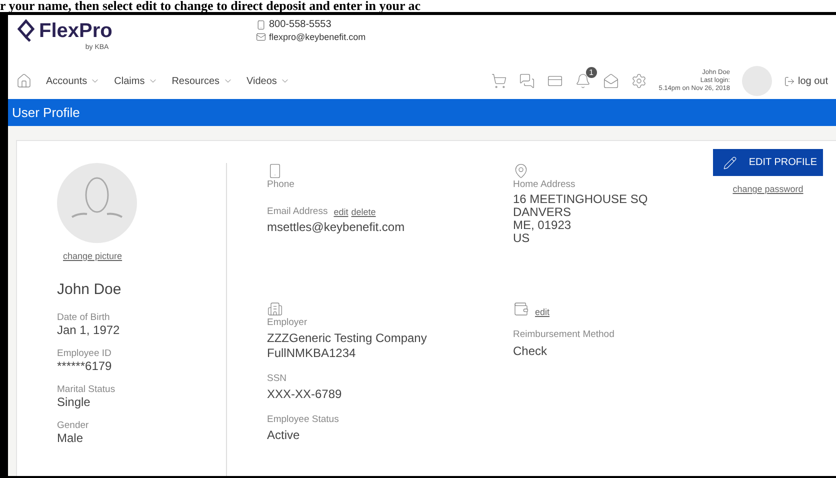 This screenshot has height=478, width=836. Describe the element at coordinates (554, 81) in the screenshot. I see `card-icon` at that location.